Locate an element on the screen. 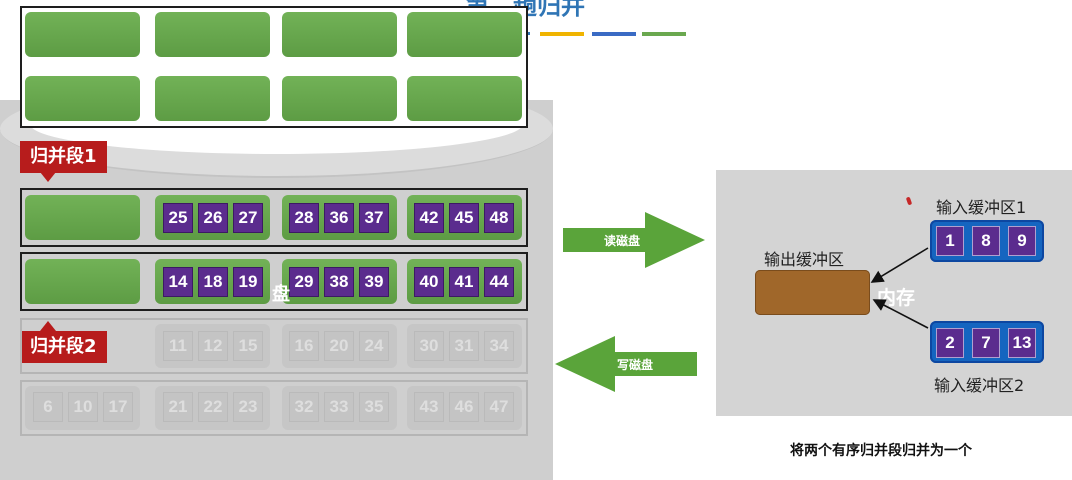 The image size is (1072, 480). record-cell: 6 is located at coordinates (48, 407).